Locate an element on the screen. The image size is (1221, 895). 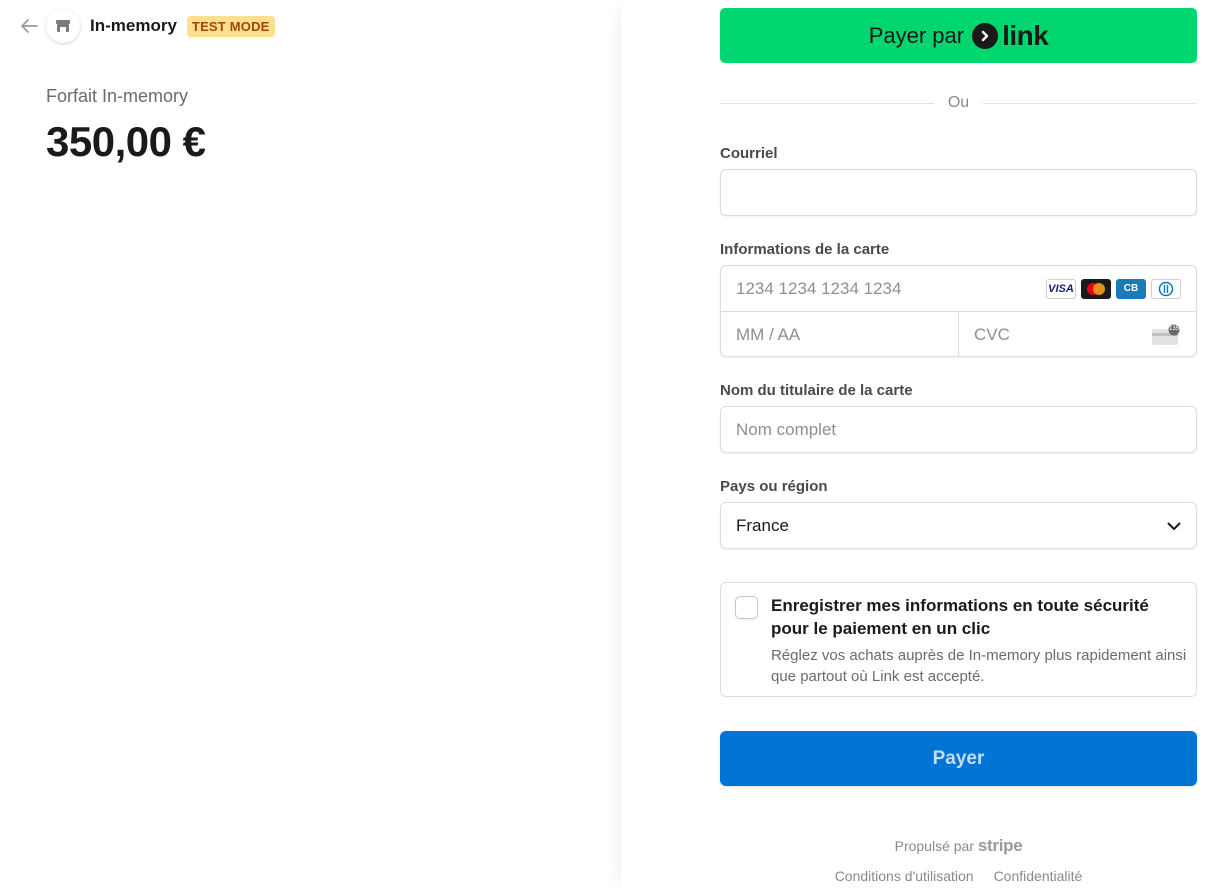
diners-icon is located at coordinates (1166, 288).